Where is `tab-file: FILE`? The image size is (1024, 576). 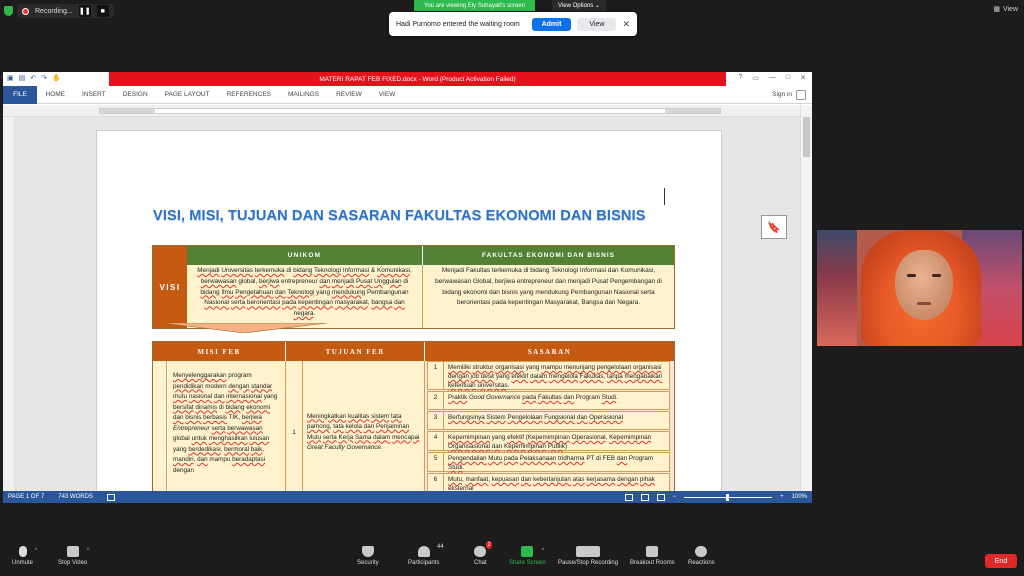 tab-file: FILE is located at coordinates (20, 94).